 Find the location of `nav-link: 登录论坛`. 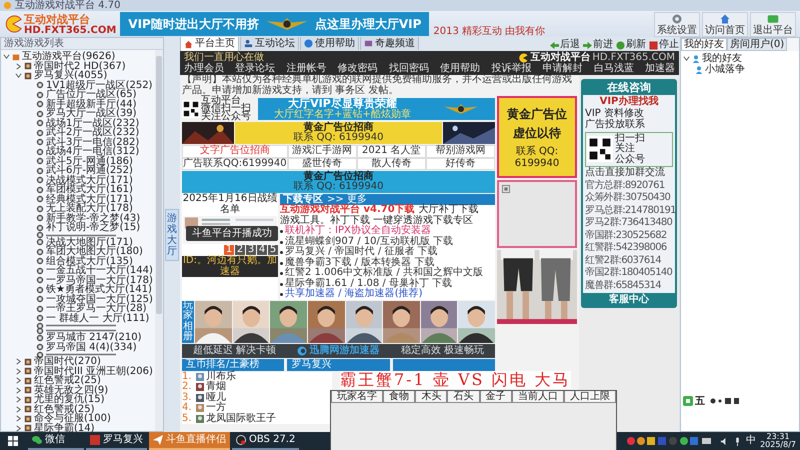

nav-link: 登录论坛 is located at coordinates (255, 68).